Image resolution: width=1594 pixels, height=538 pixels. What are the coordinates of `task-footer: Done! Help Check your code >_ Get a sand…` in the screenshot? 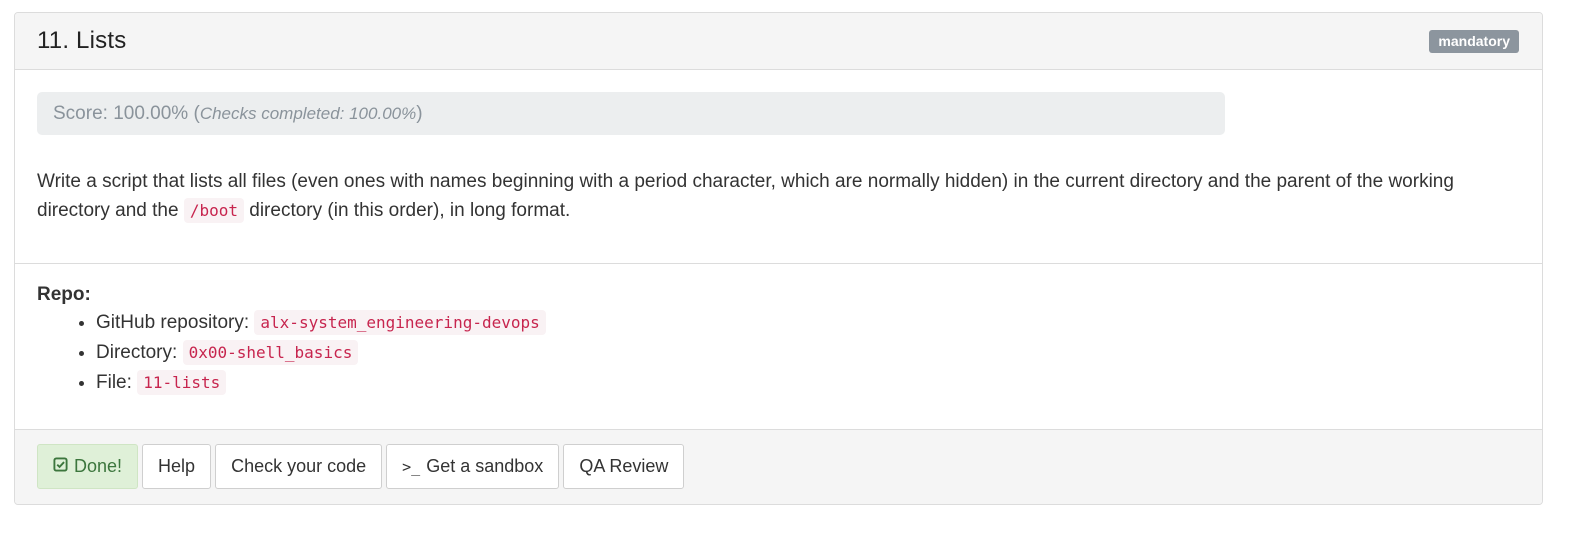 It's located at (778, 467).